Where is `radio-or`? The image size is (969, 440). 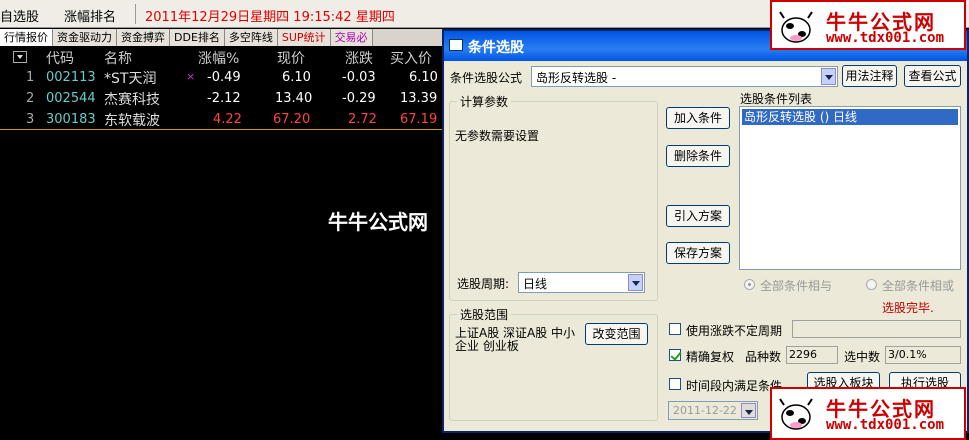 radio-or is located at coordinates (871, 284).